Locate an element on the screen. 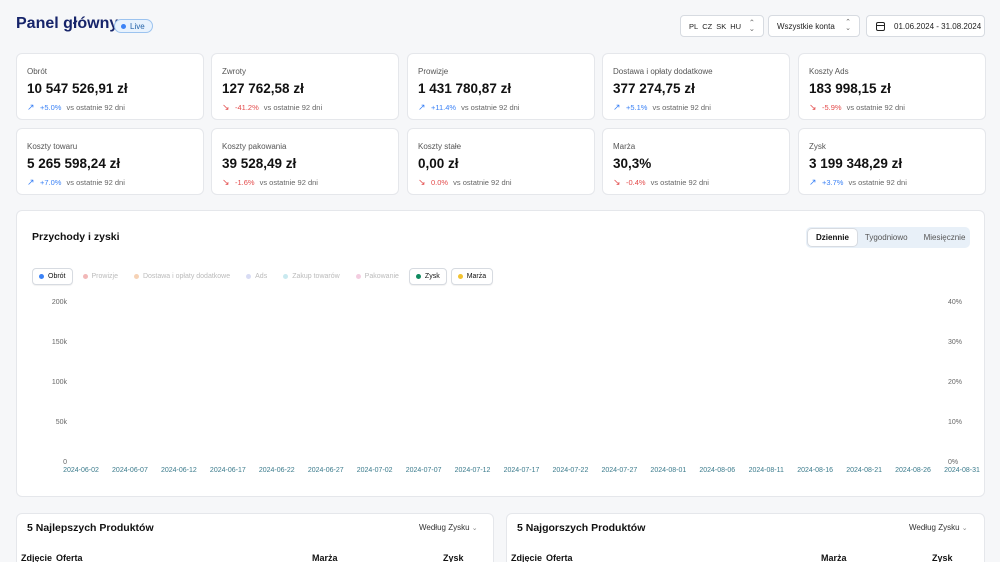  x-axis-tick: 2024-08-06 is located at coordinates (717, 470).